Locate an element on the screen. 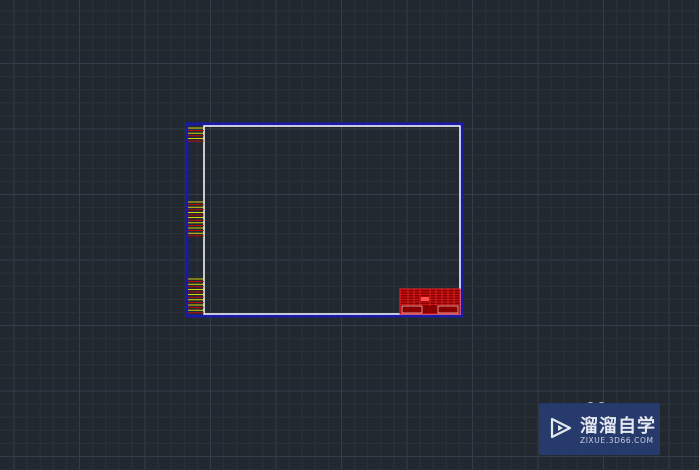 Image resolution: width=699 pixels, height=470 pixels. watermark-subtitle: ZIXUE.3D66.COM is located at coordinates (617, 440).